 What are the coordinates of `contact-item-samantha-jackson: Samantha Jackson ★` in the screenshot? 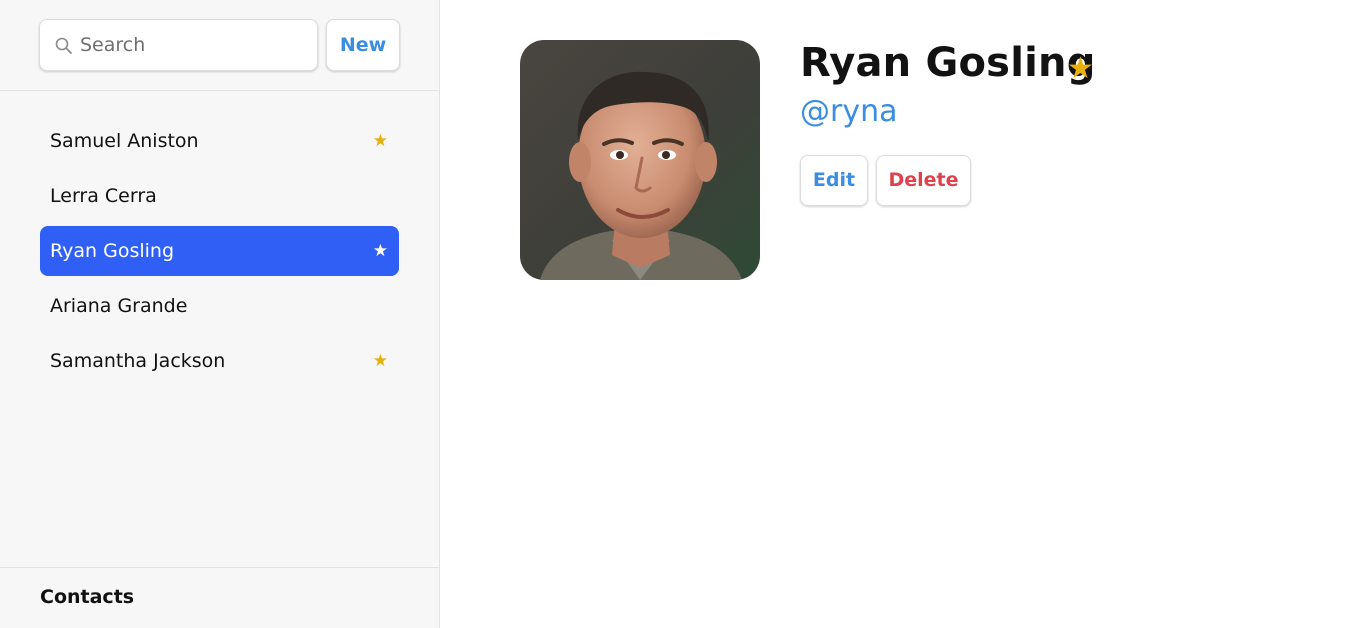 It's located at (219, 361).